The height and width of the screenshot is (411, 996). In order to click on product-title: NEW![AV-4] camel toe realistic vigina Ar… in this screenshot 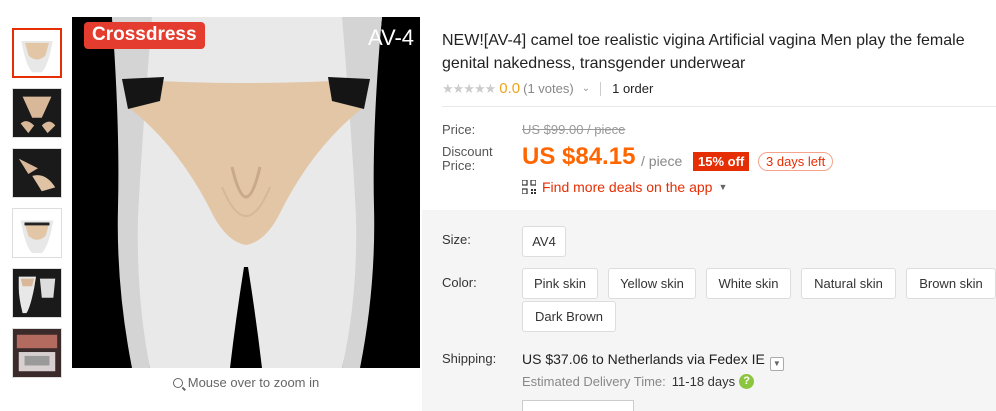, I will do `click(703, 52)`.